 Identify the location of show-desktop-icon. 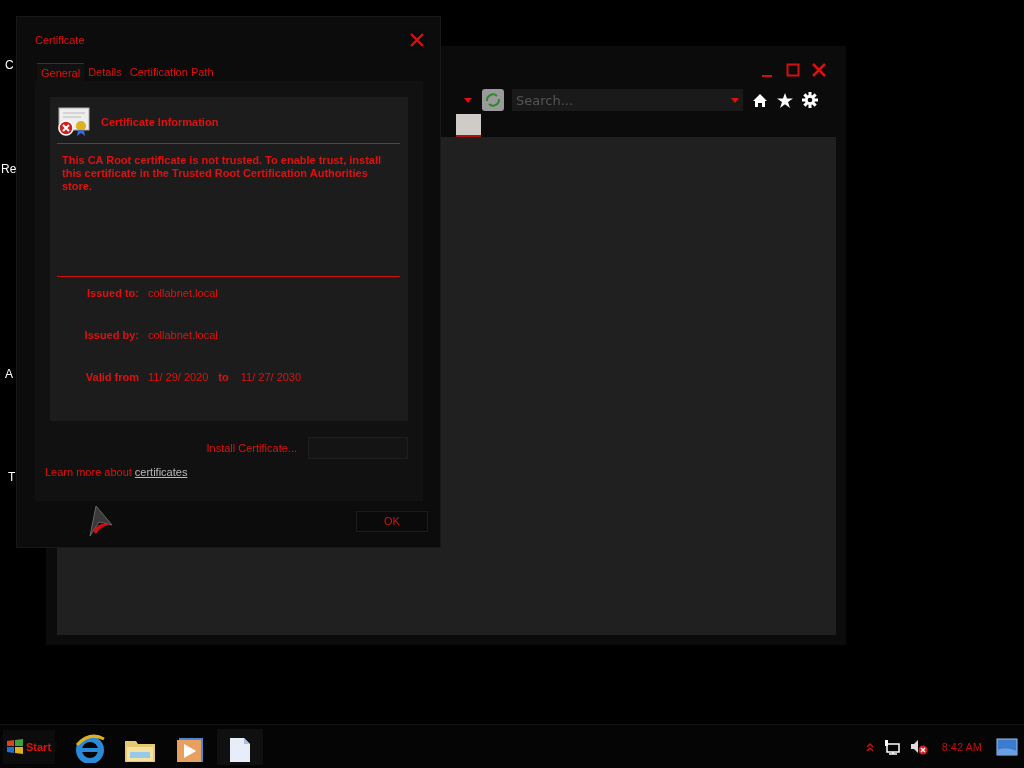
(1007, 746).